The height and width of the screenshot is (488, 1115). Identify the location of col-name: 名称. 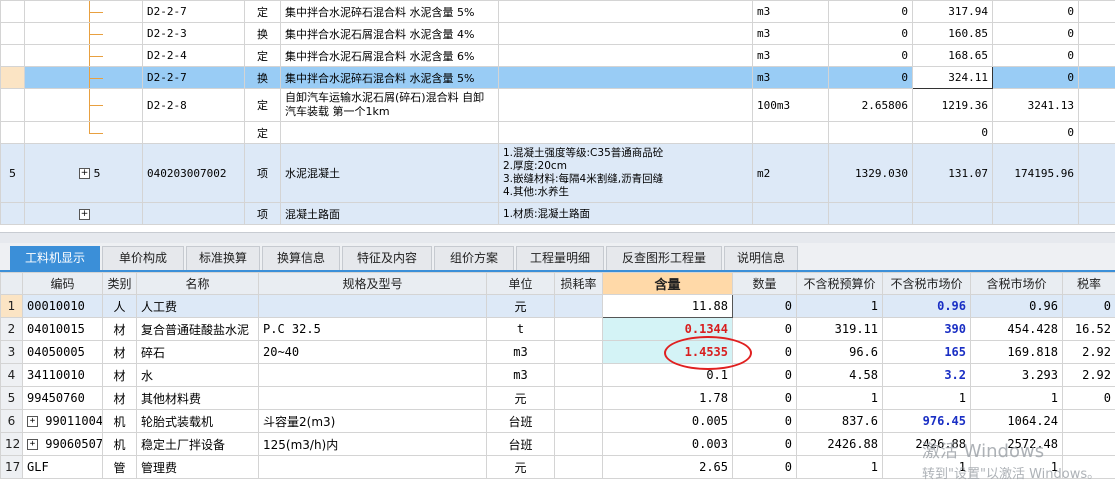
(197, 283).